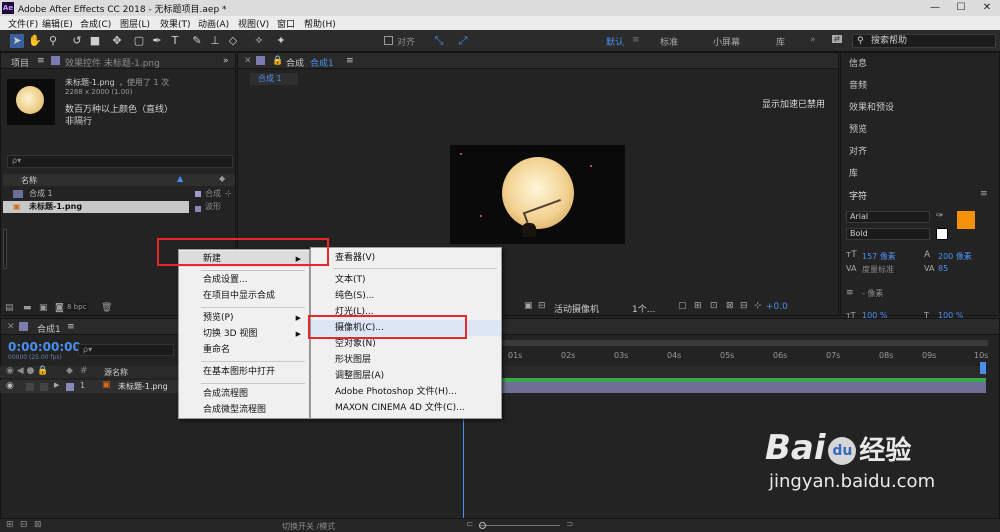  Describe the element at coordinates (924, 41) in the screenshot. I see `help-search-input: ⚲ 搜索帮助` at that location.